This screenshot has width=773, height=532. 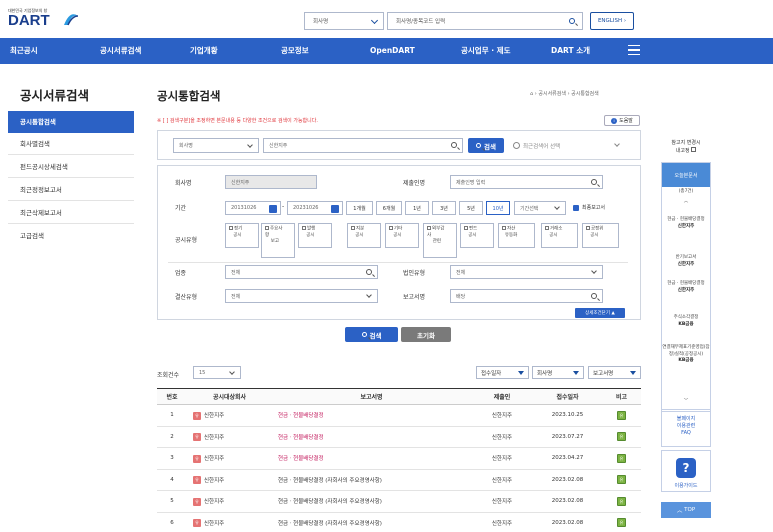 What do you see at coordinates (502, 372) in the screenshot?
I see `sort-date-select: 접수일자` at bounding box center [502, 372].